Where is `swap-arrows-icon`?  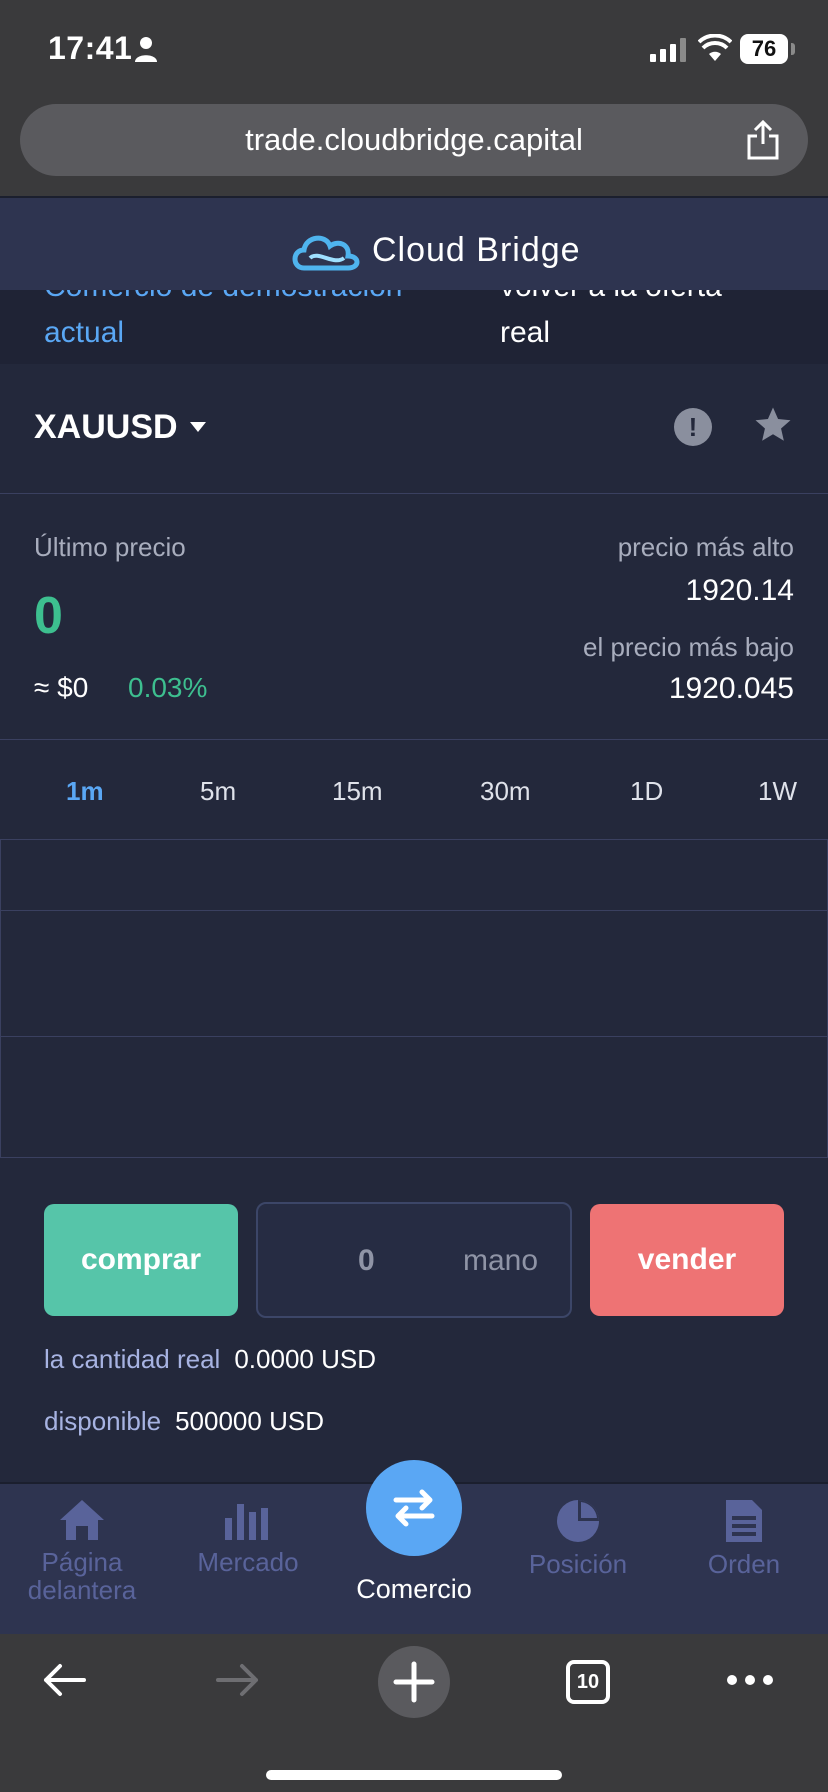
swap-arrows-icon is located at coordinates (414, 1508).